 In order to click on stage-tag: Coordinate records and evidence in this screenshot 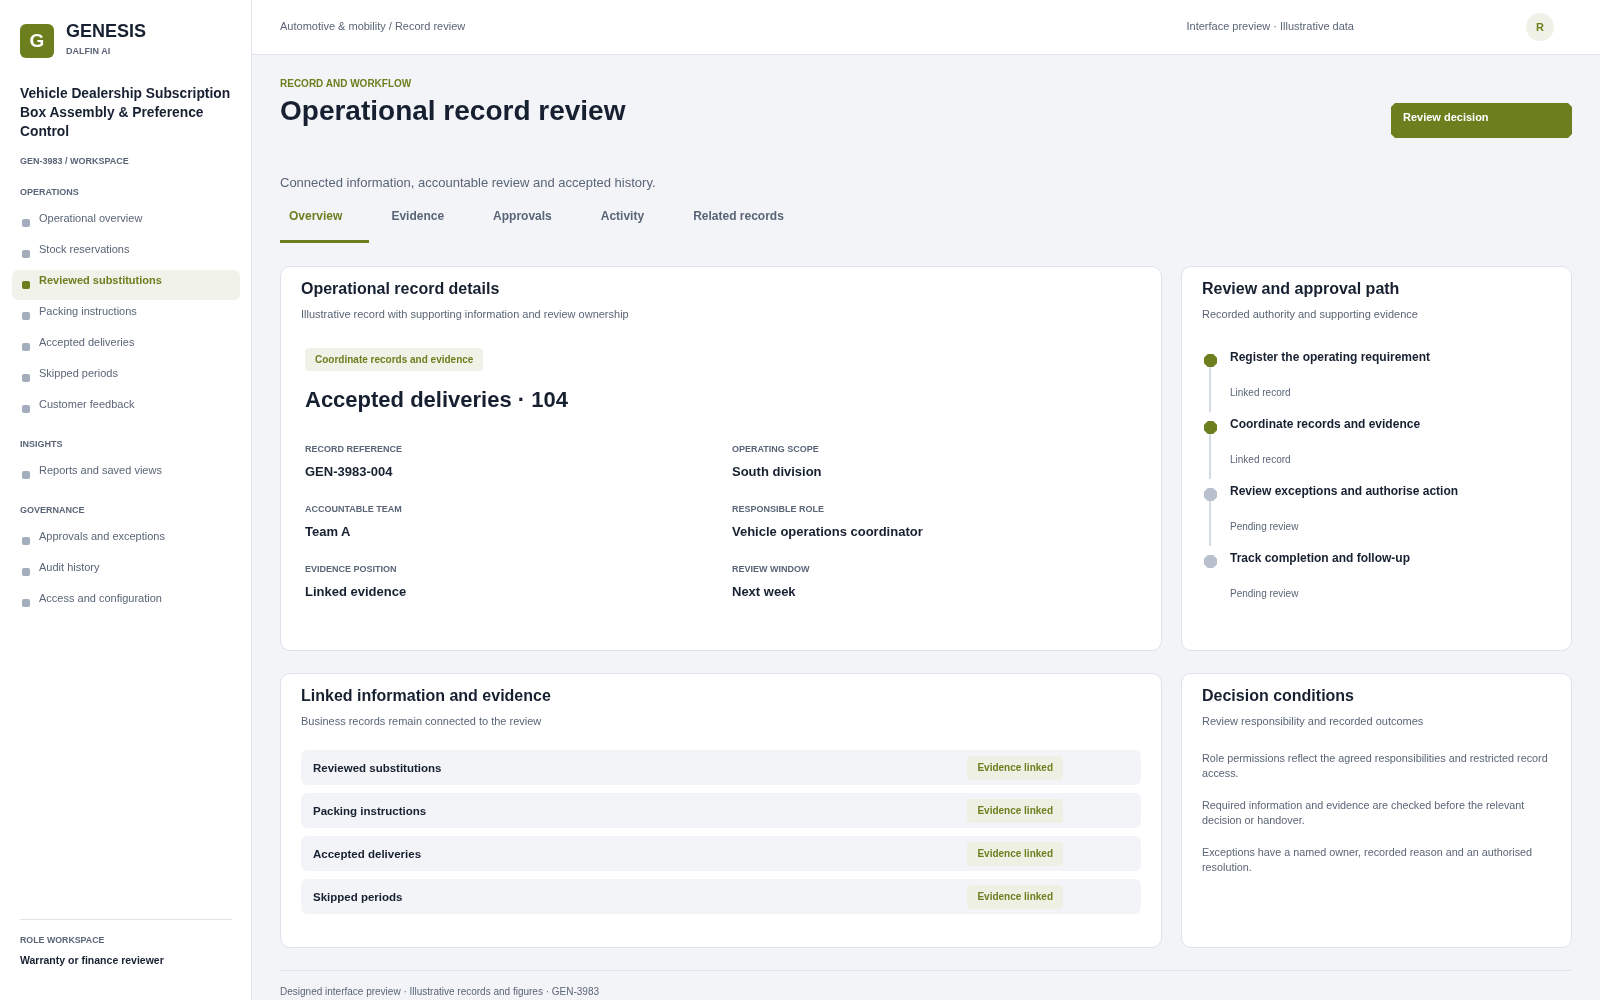, I will do `click(394, 359)`.